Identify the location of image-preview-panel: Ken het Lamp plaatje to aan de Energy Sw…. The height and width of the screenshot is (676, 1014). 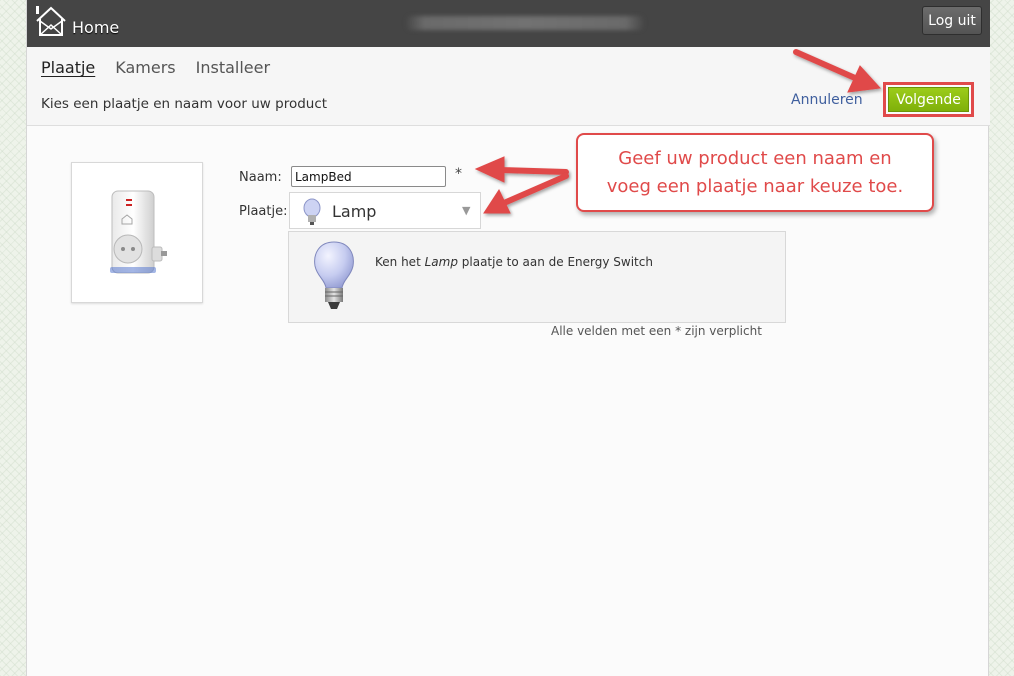
(537, 277).